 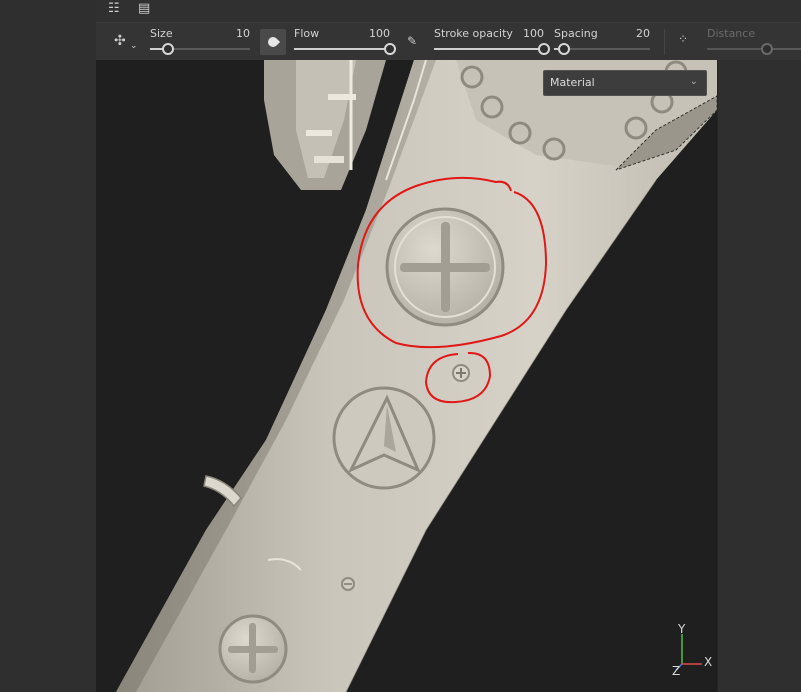 I want to click on stroke-opacity-value: 100, so click(x=533, y=33).